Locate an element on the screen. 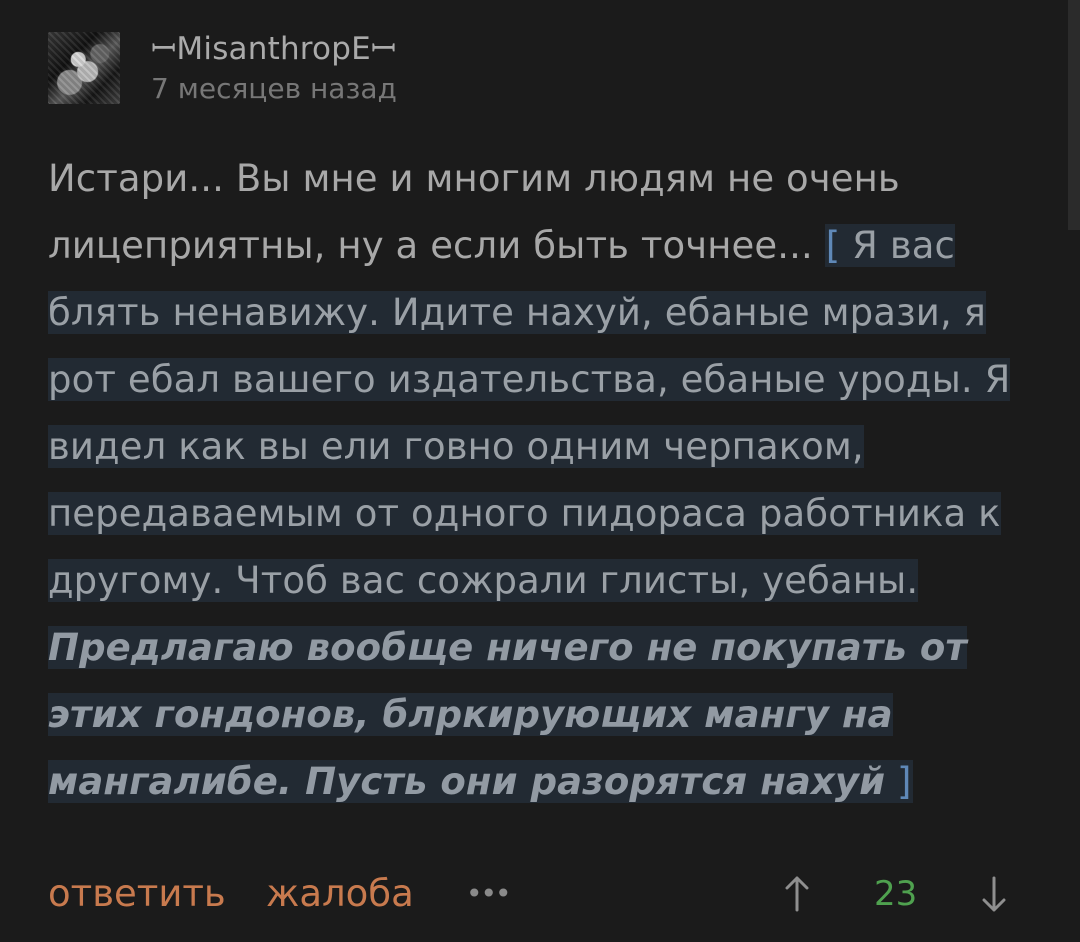 The height and width of the screenshot is (942, 1080). comment-actions: ответить жалоба ••• 23 is located at coordinates (538, 894).